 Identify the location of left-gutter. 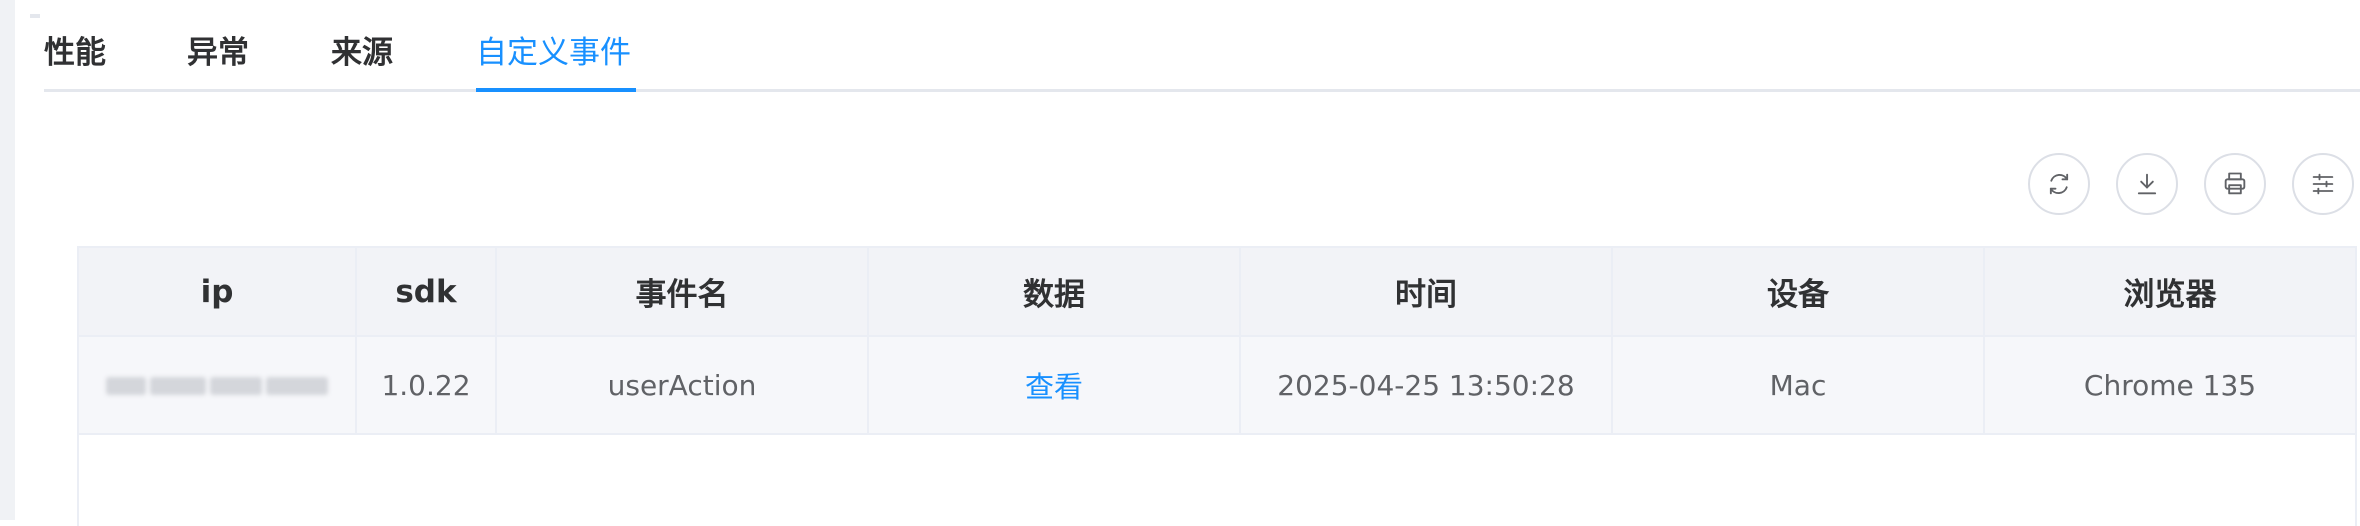
(7, 260).